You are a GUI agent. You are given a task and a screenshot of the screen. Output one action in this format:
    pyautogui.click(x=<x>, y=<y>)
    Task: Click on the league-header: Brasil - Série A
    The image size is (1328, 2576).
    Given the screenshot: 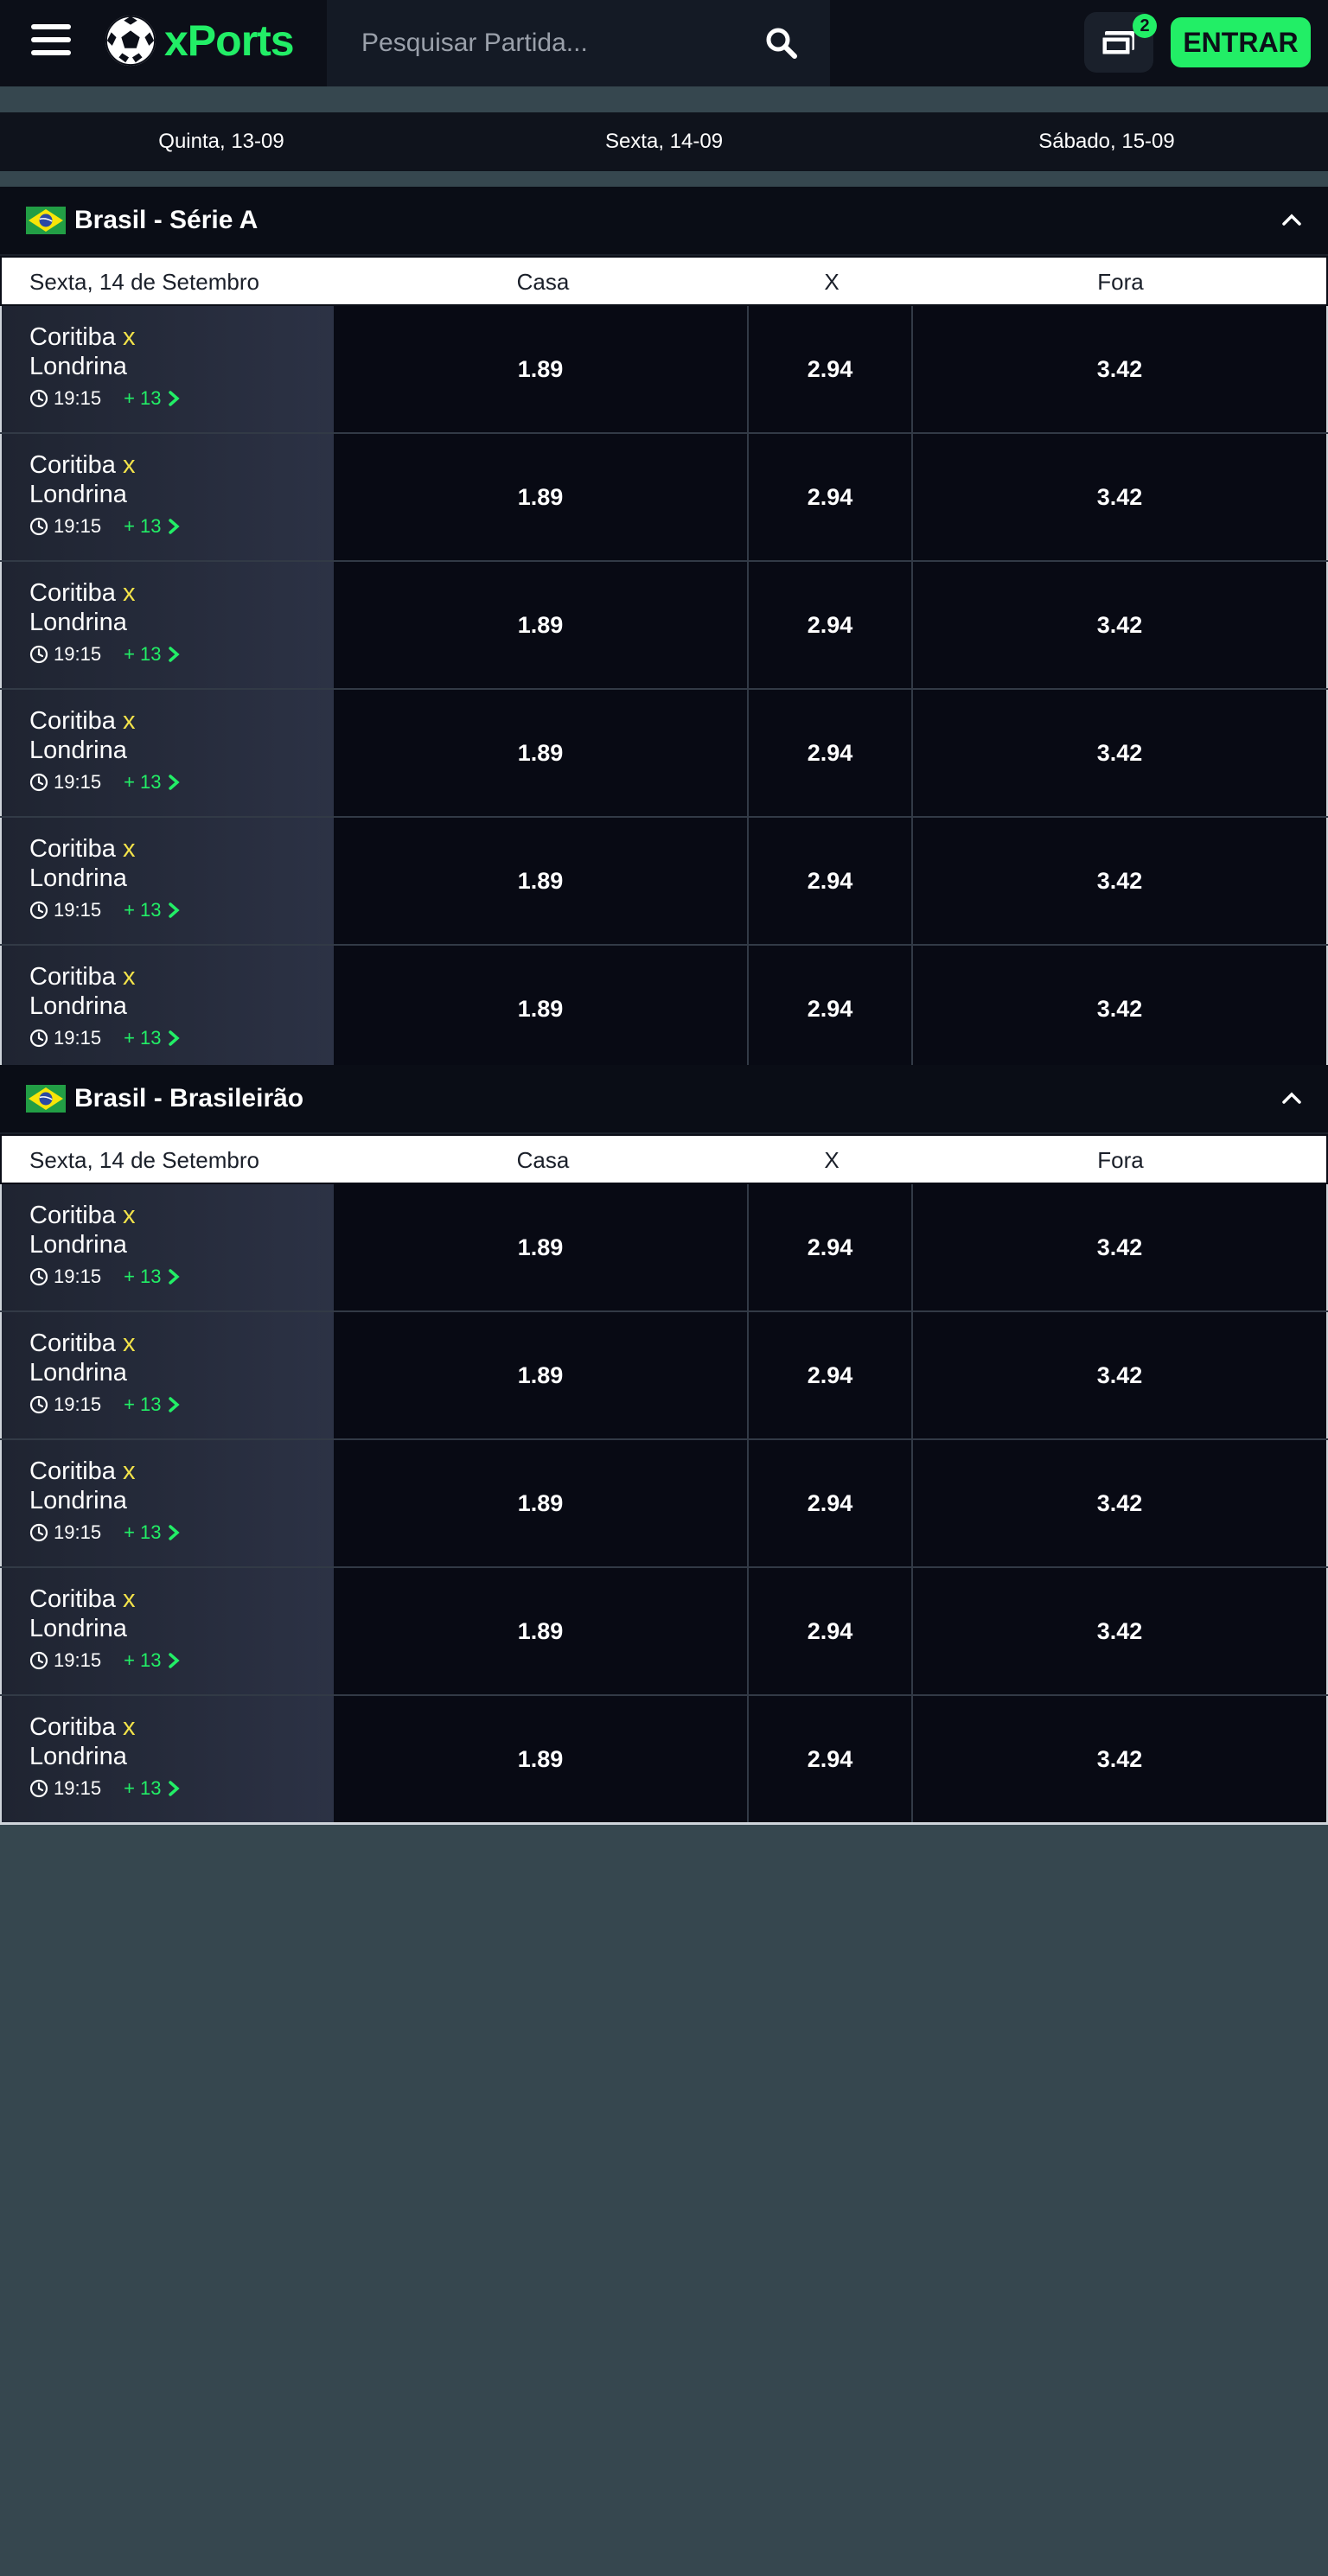 What is the action you would take?
    pyautogui.click(x=664, y=221)
    